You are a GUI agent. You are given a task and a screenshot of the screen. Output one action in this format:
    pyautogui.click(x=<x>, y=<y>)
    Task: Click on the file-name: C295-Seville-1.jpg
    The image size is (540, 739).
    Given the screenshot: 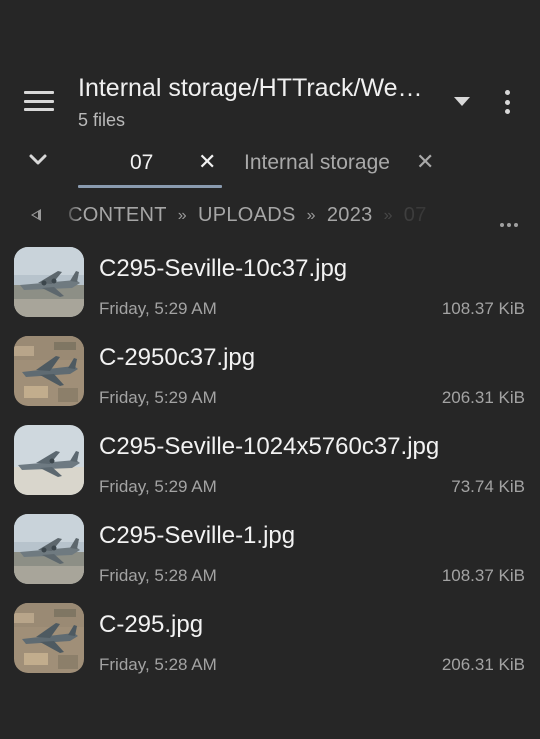 What is the action you would take?
    pyautogui.click(x=197, y=535)
    